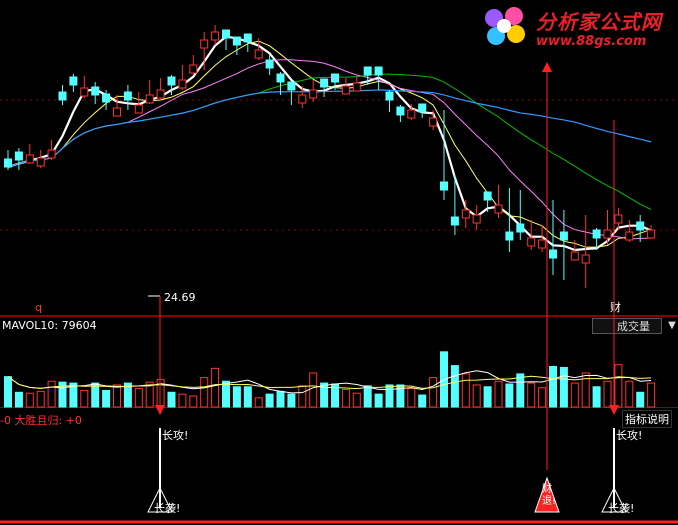 The width and height of the screenshot is (678, 525). What do you see at coordinates (629, 435) in the screenshot?
I see `signal-label: 长攻!` at bounding box center [629, 435].